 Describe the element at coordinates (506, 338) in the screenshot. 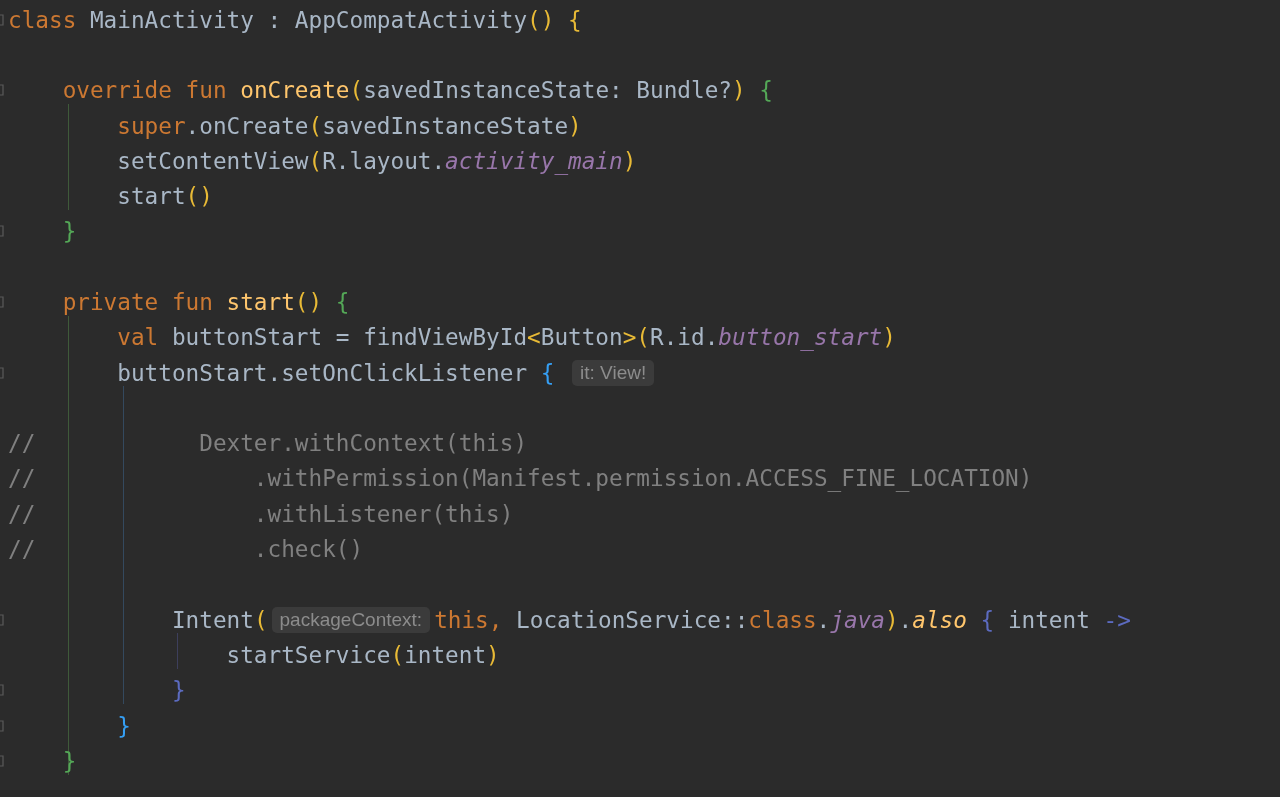

I see `code-line: val buttonStart = findViewById<Button>(R.id.button_start)` at that location.